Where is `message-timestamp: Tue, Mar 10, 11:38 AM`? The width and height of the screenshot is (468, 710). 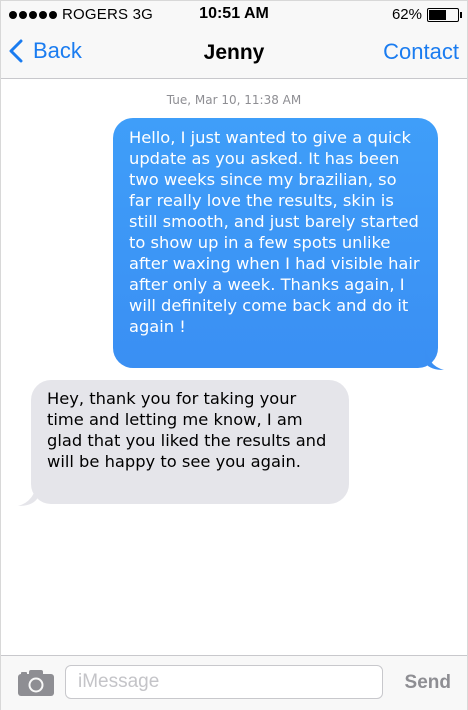
message-timestamp: Tue, Mar 10, 11:38 AM is located at coordinates (234, 100).